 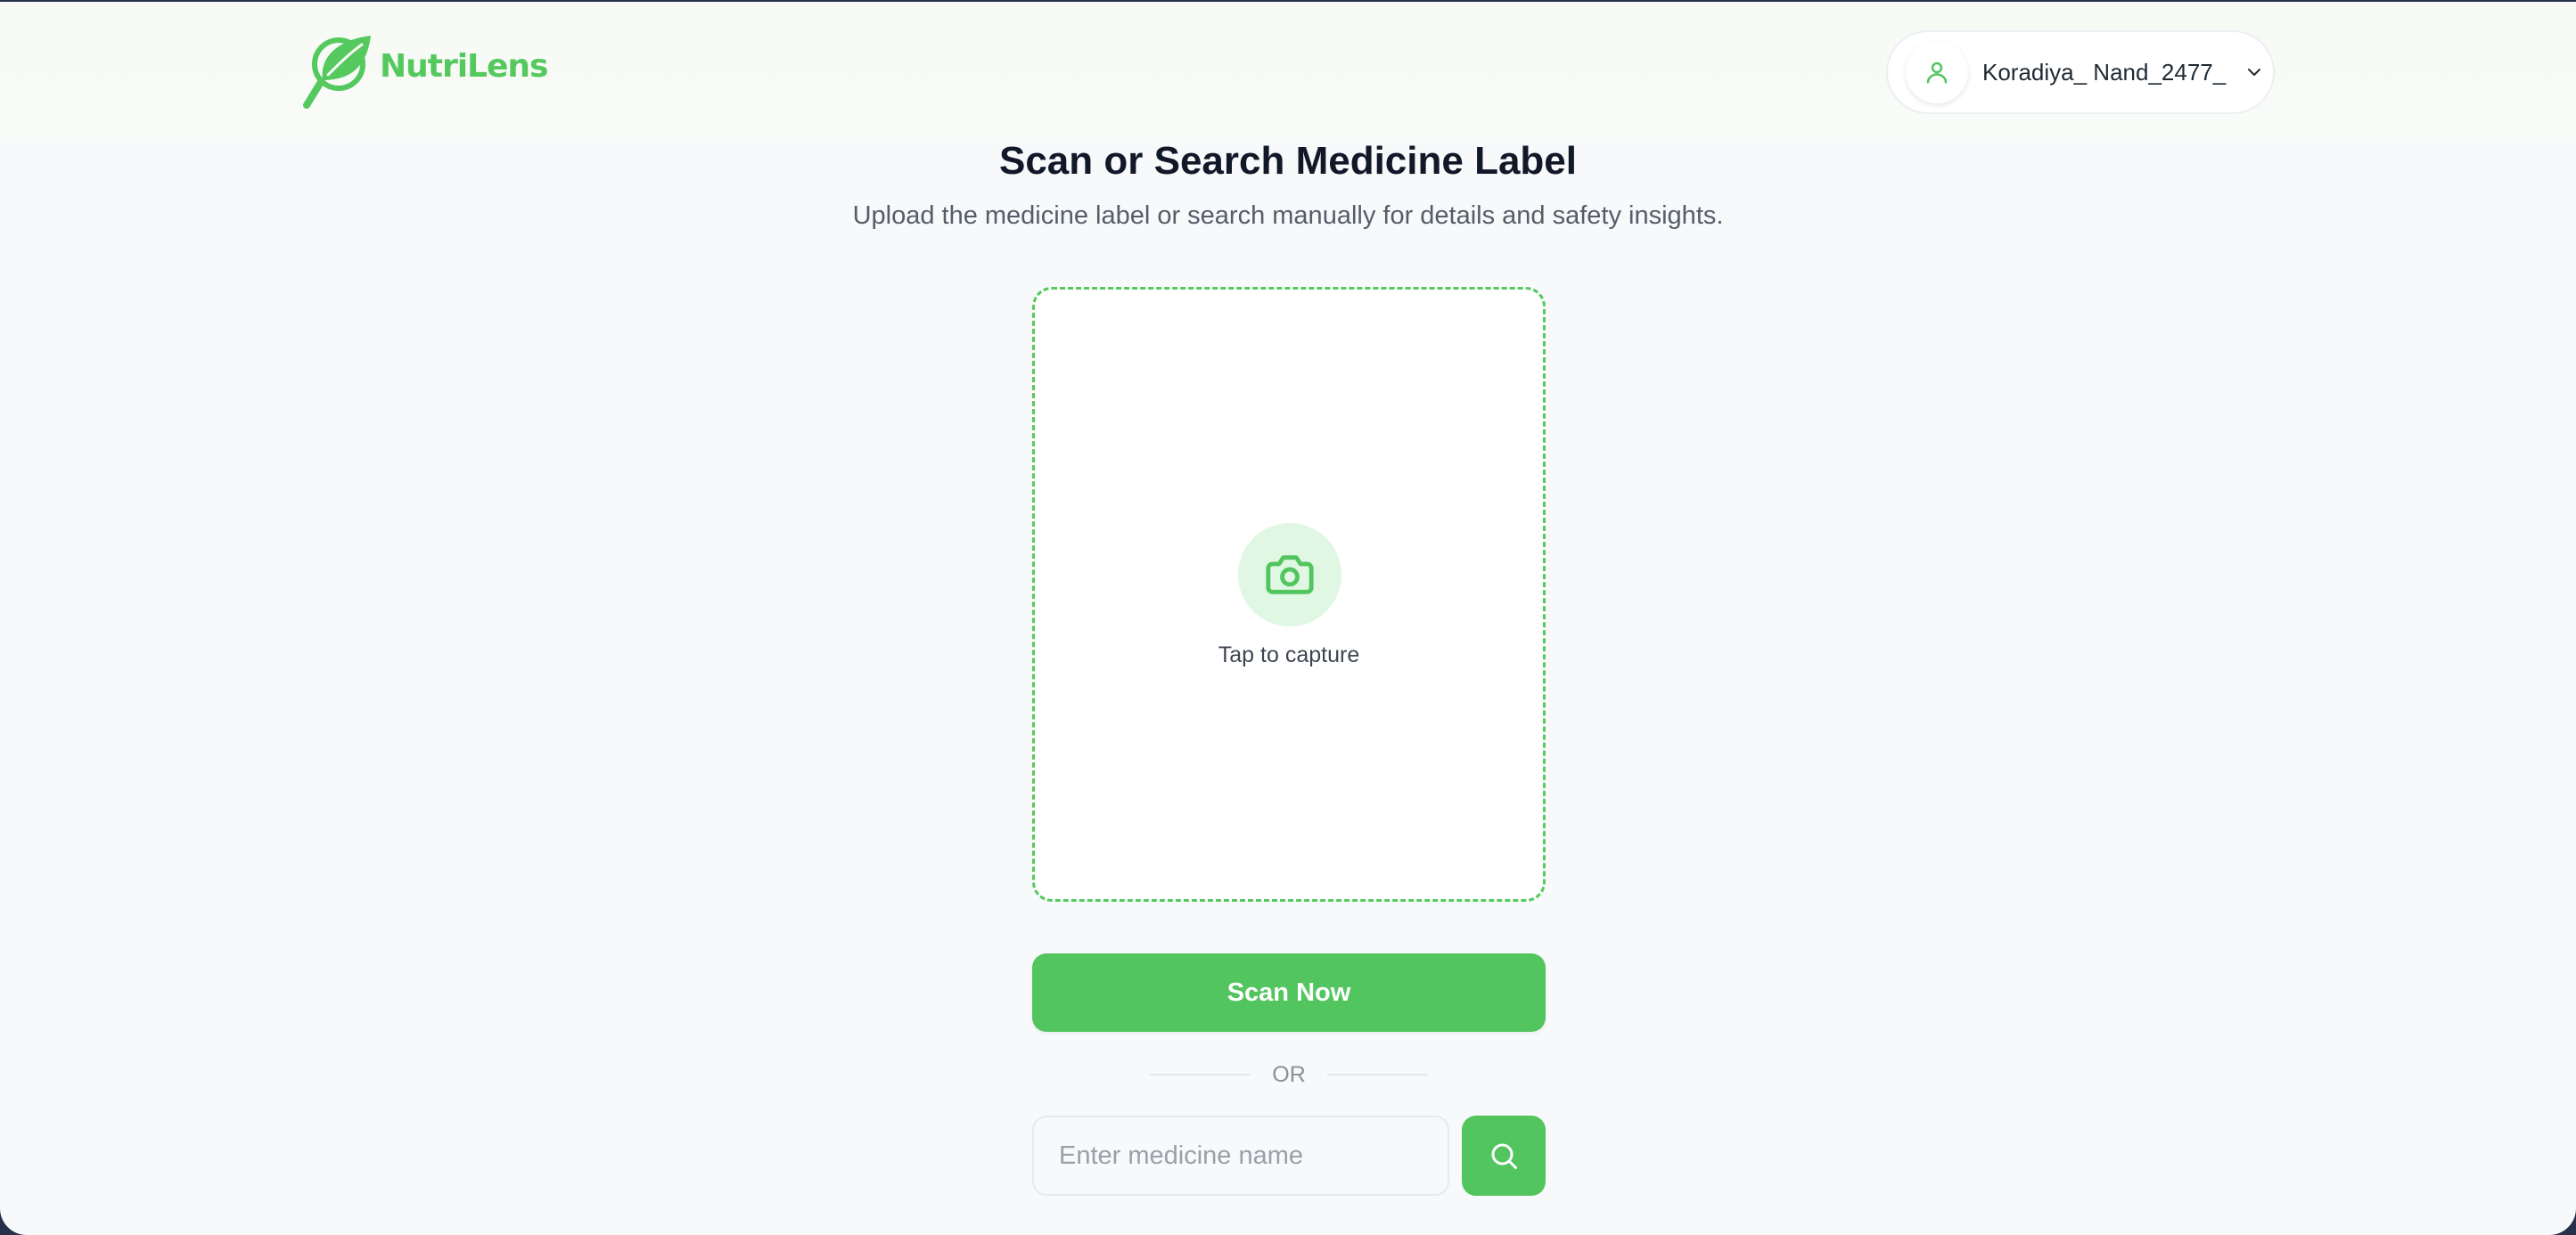 I want to click on brand-logo: NutriLens, so click(x=424, y=71).